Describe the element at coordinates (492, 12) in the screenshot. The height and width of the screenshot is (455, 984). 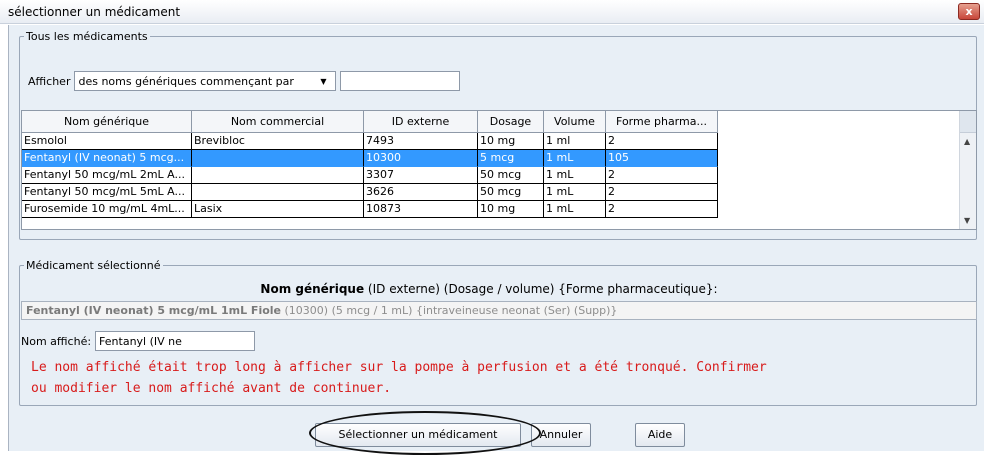
I see `title-bar: sélectionner un médicament x` at that location.